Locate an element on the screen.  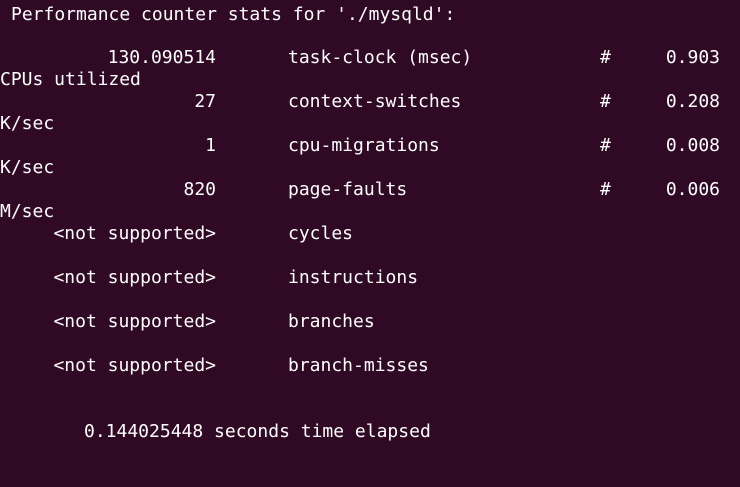
stat-ratio: 0.008 is located at coordinates (692, 145).